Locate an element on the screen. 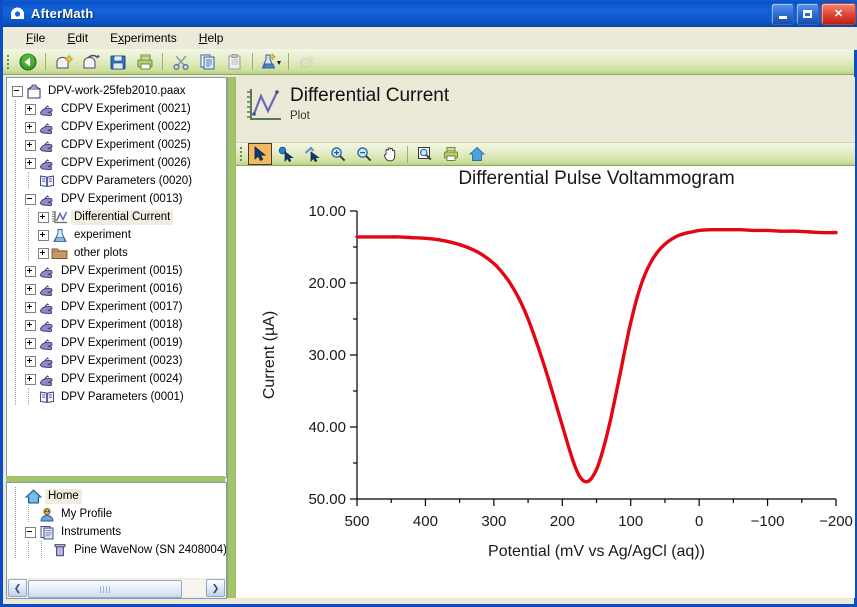  tree-item: CDPV Experiment (0022) is located at coordinates (117, 127).